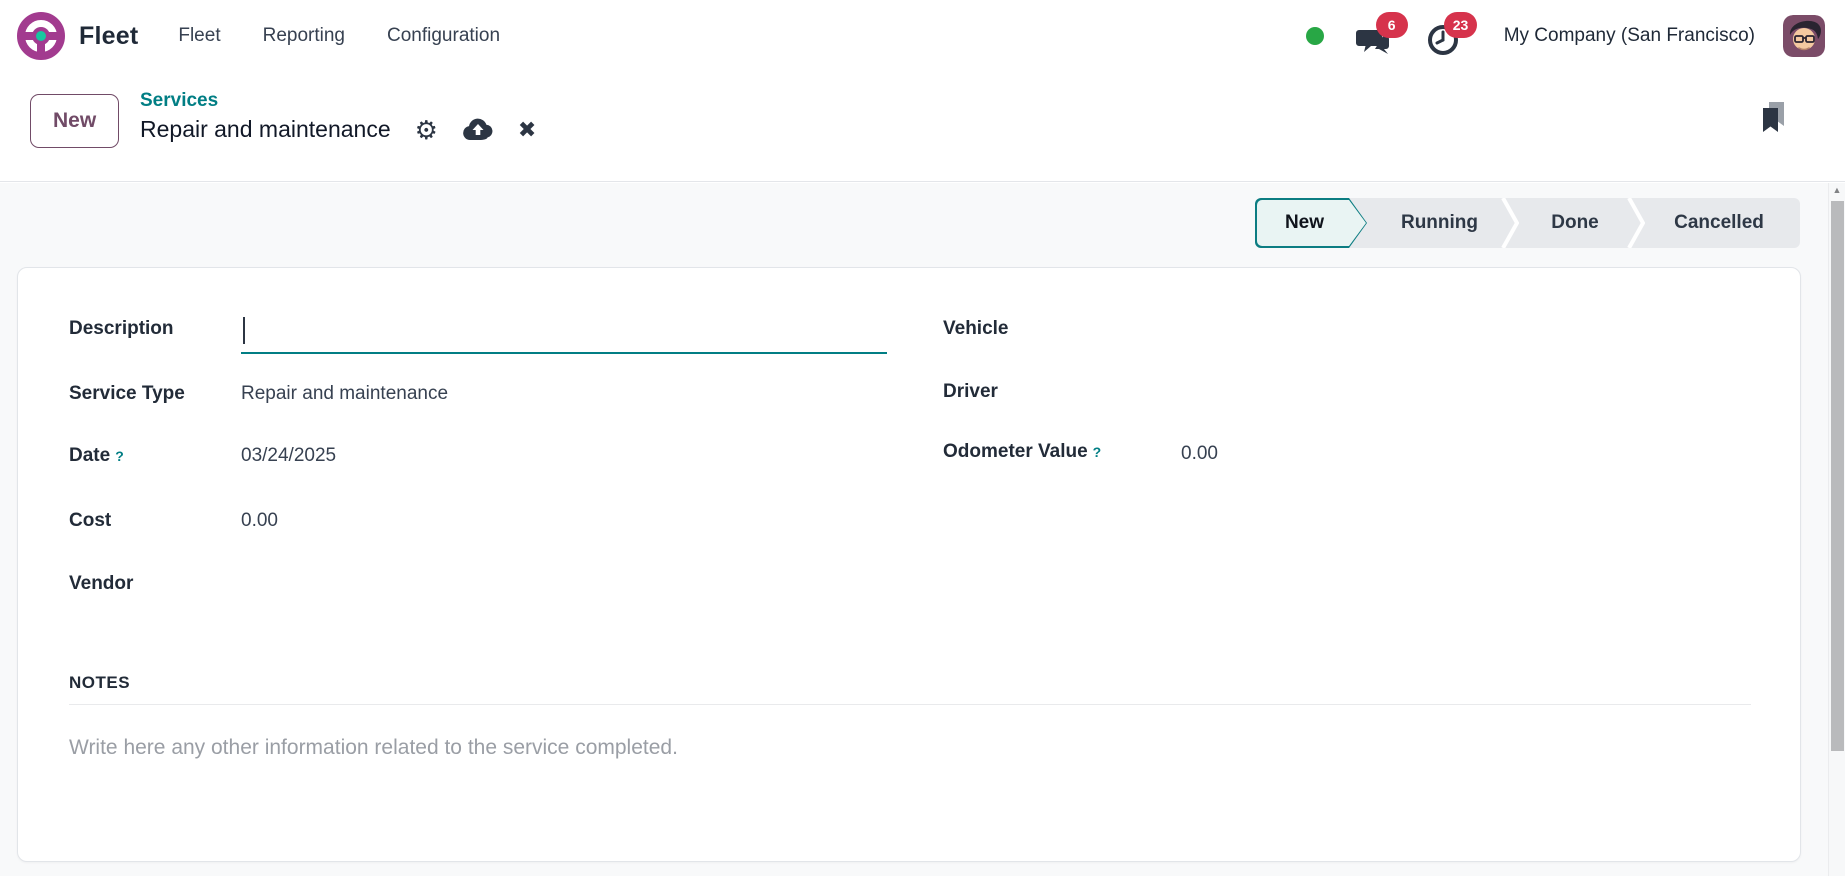 The height and width of the screenshot is (876, 1845). Describe the element at coordinates (910, 704) in the screenshot. I see `notes-divider` at that location.